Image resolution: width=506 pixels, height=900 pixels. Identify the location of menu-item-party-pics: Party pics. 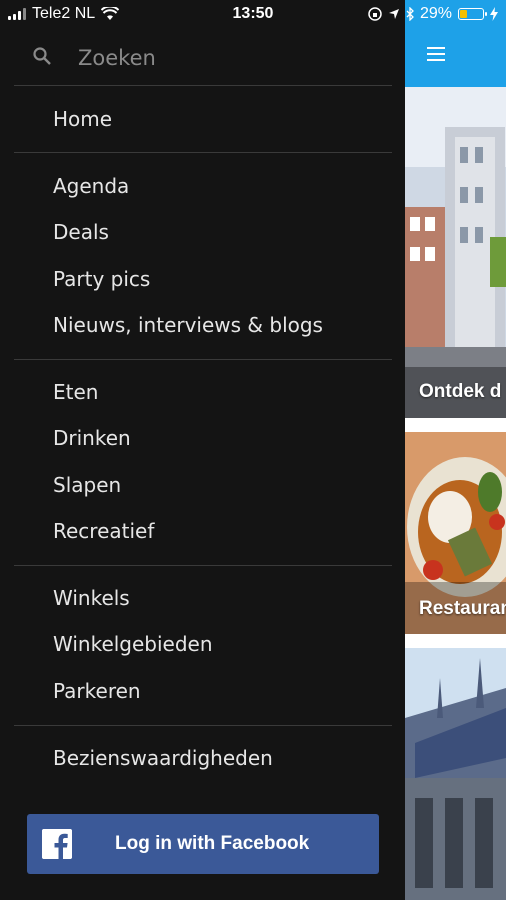
(101, 279).